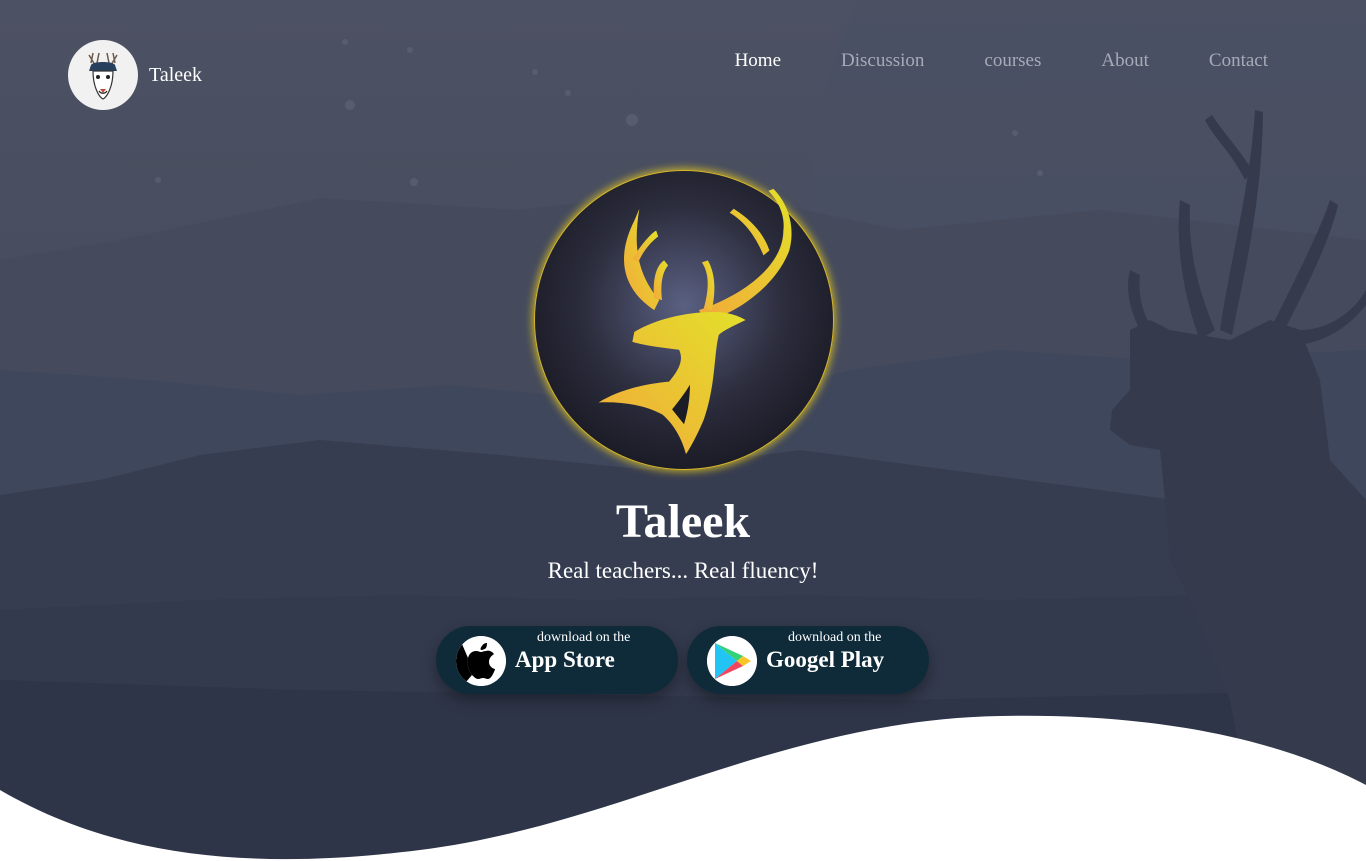  I want to click on nav-item-home: Home, so click(758, 61).